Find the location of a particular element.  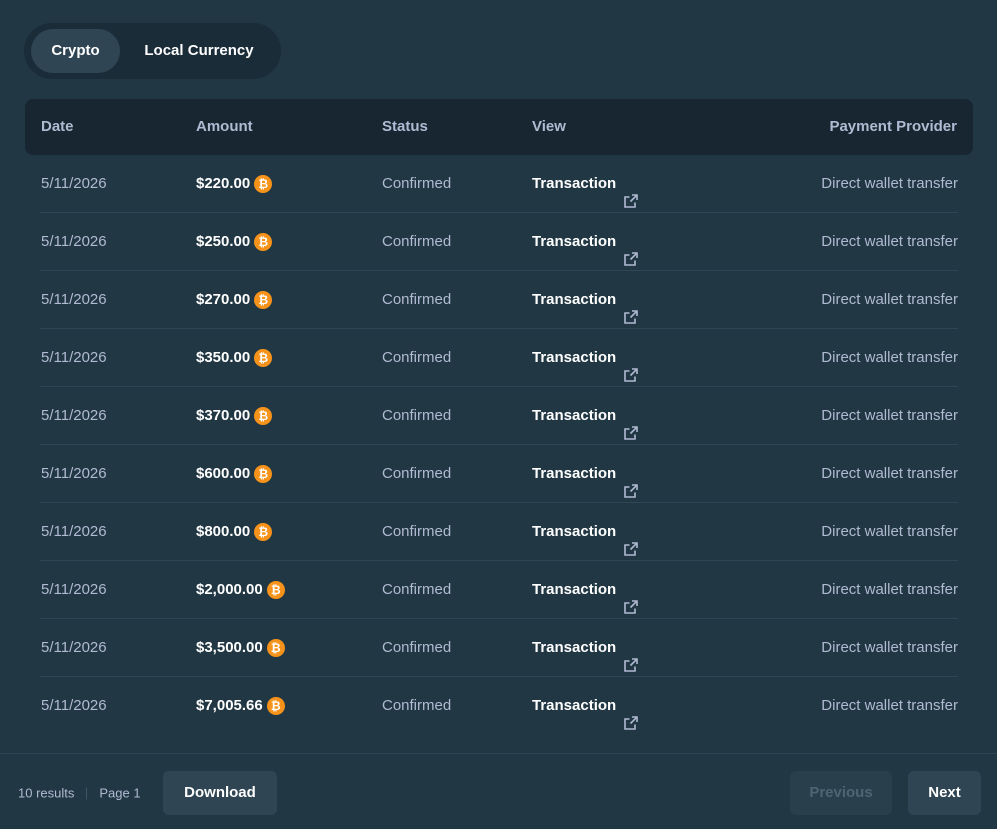

header-amount: Amount is located at coordinates (224, 126).